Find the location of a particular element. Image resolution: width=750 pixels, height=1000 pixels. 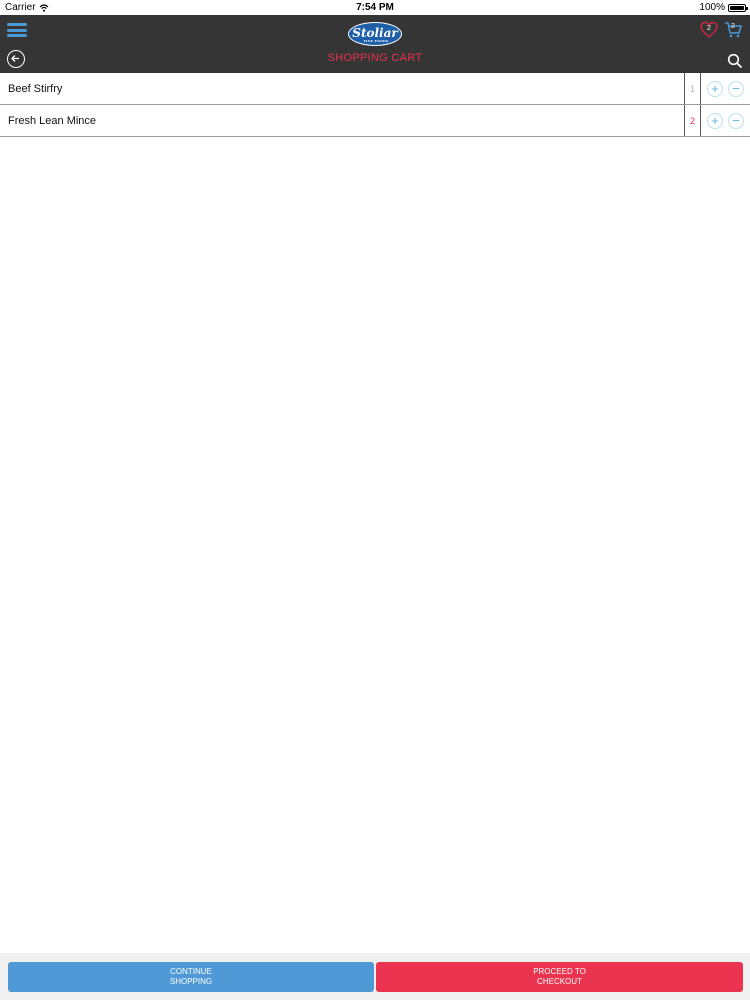

page-title: SHOPPING CART is located at coordinates (375, 58).